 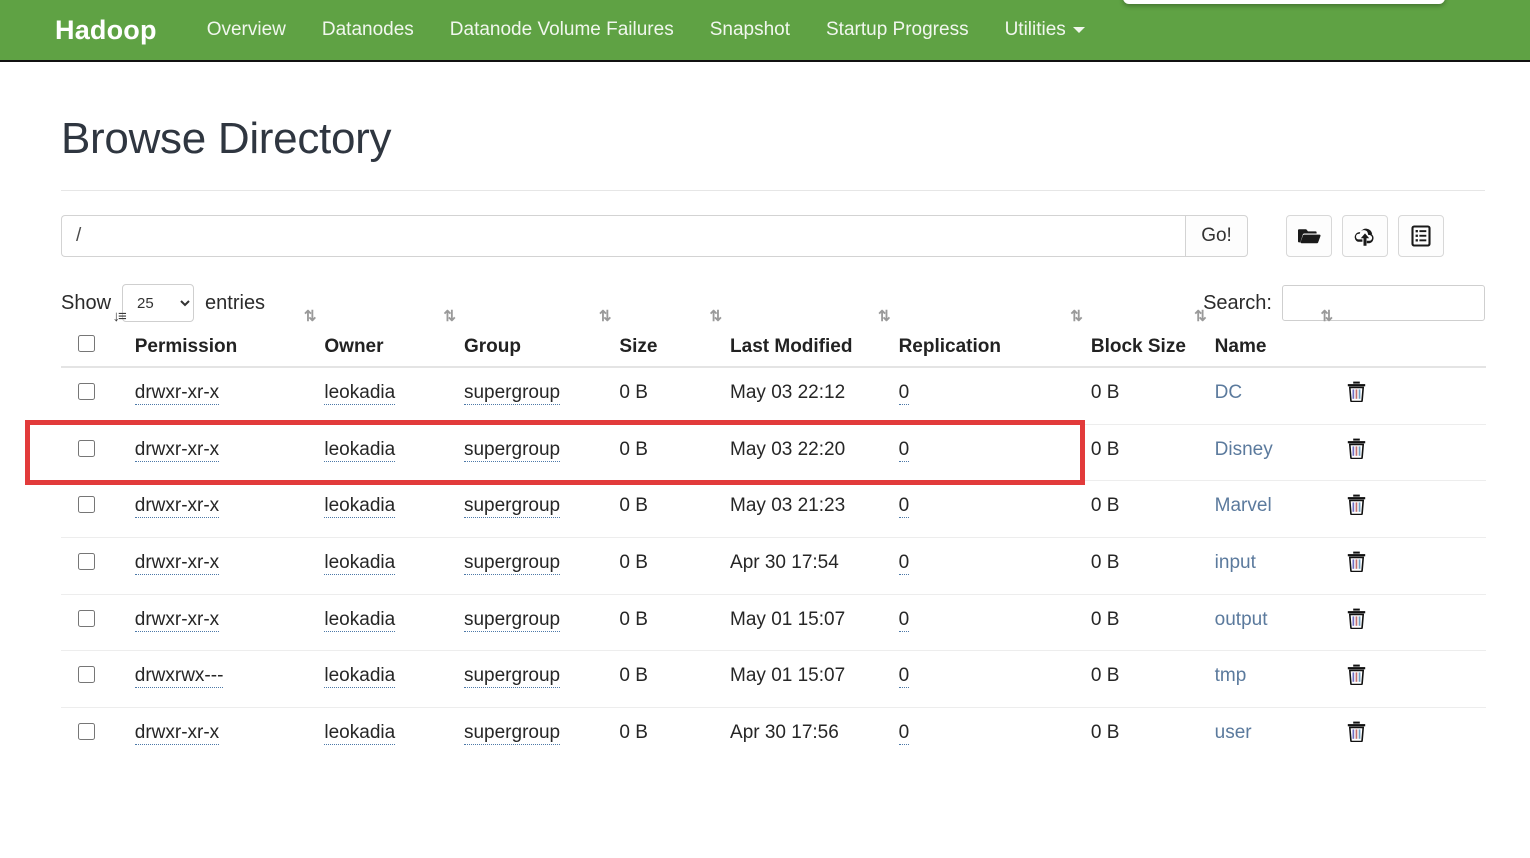 I want to click on path-action-buttons, so click(x=1365, y=236).